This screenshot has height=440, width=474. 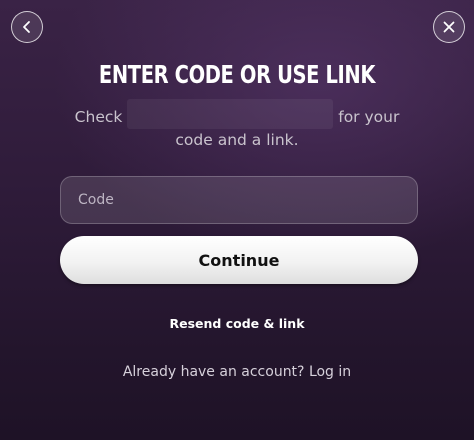 I want to click on subtitle-prefix: Check, so click(x=98, y=117).